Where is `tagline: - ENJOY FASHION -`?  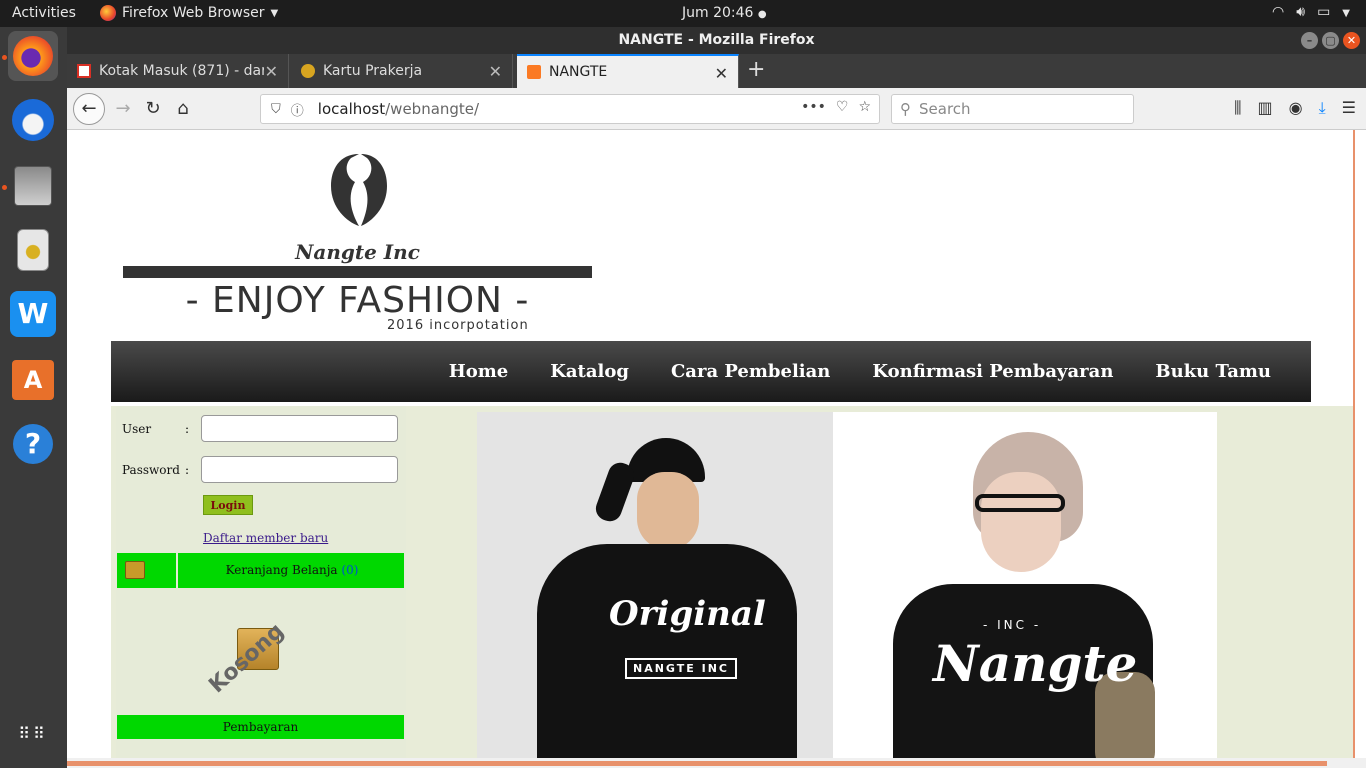
tagline: - ENJOY FASHION - is located at coordinates (357, 300).